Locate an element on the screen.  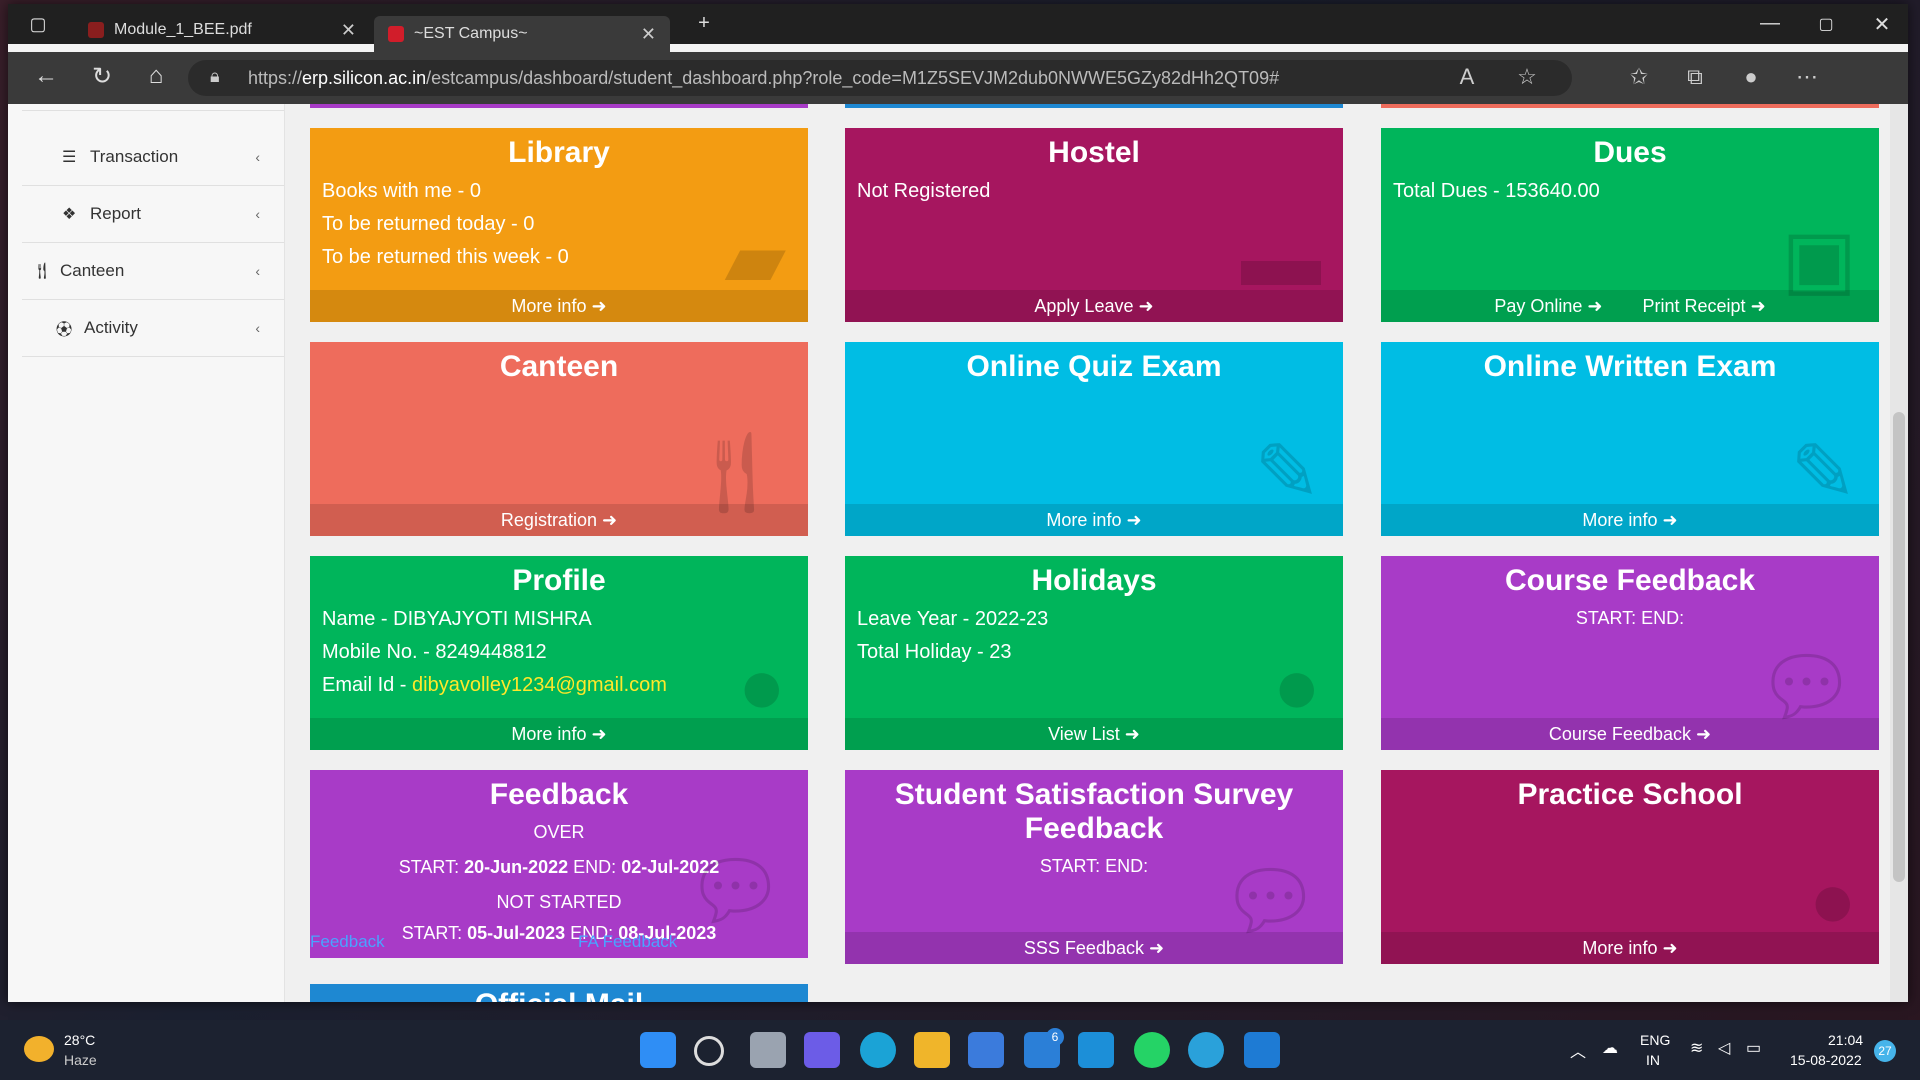
volume-icon: ◁ is located at coordinates (1724, 1048).